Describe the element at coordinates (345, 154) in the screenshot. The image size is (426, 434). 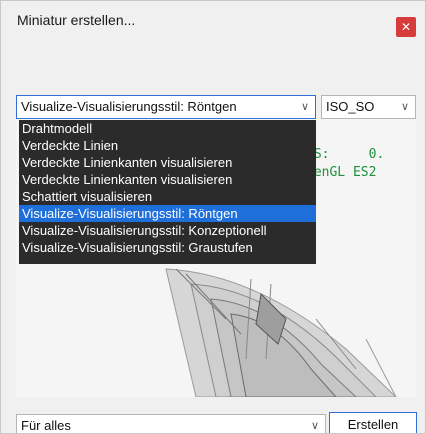
I see `viewport-fps-text: PS: 0.` at that location.